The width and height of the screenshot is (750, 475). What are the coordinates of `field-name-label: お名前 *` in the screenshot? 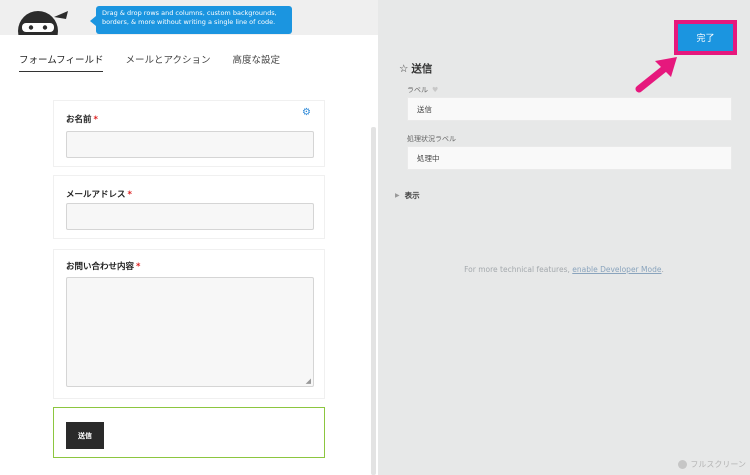 It's located at (82, 120).